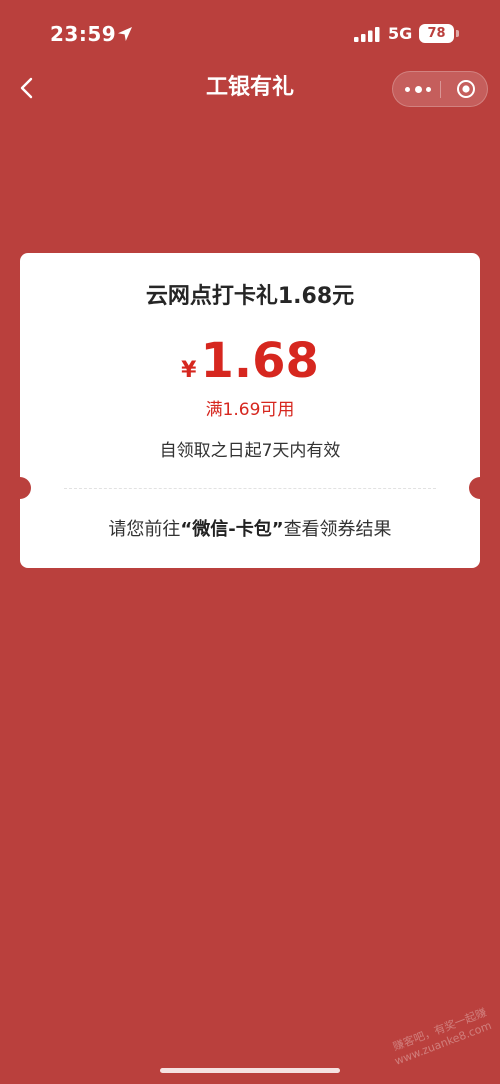  Describe the element at coordinates (250, 1070) in the screenshot. I see `home-indicator` at that location.